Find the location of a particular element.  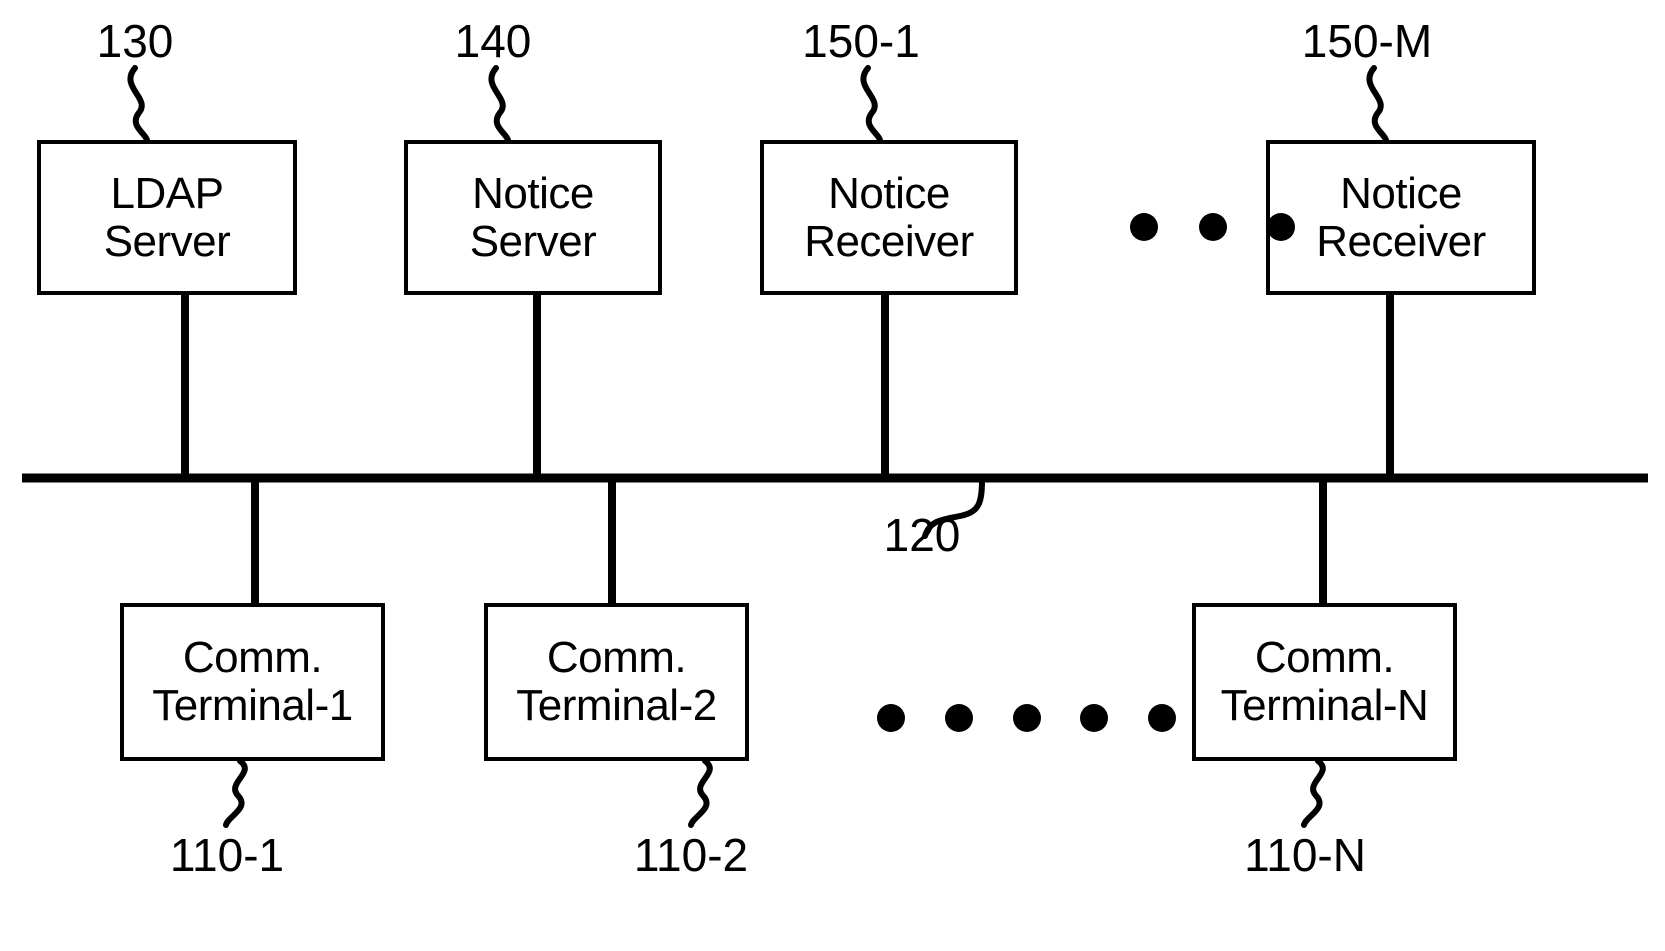

node-comm-terminal-1: Comm. Terminal-1 is located at coordinates (252, 682).